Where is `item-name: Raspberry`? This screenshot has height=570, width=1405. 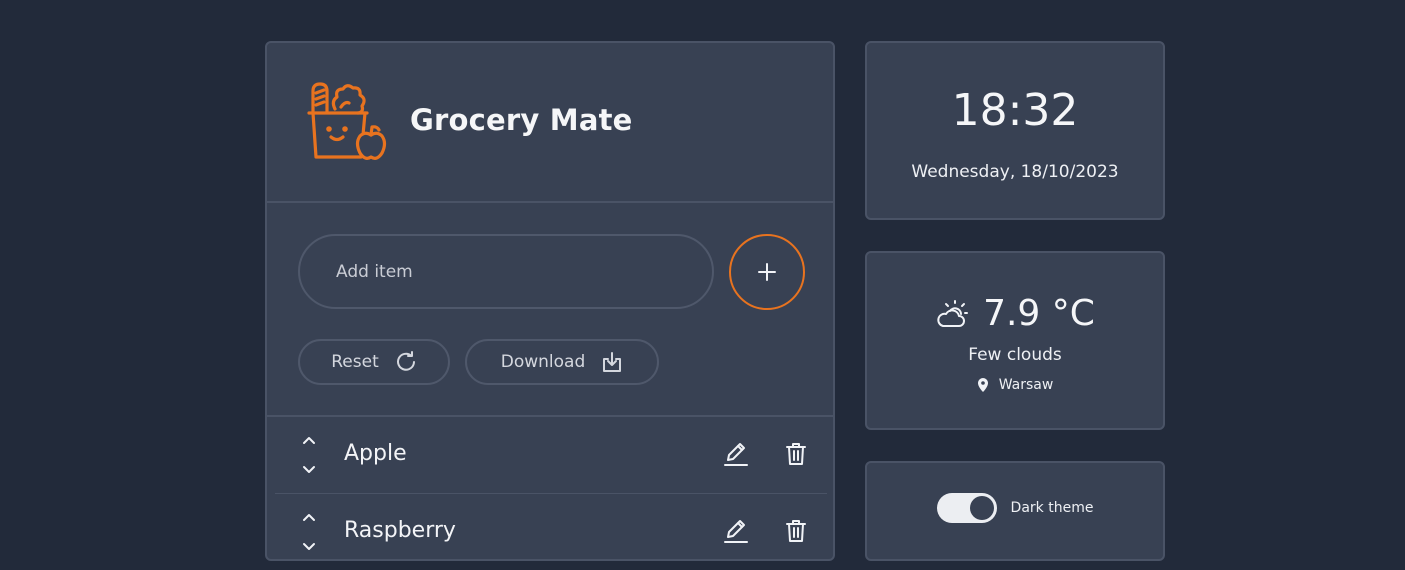
item-name: Raspberry is located at coordinates (400, 530).